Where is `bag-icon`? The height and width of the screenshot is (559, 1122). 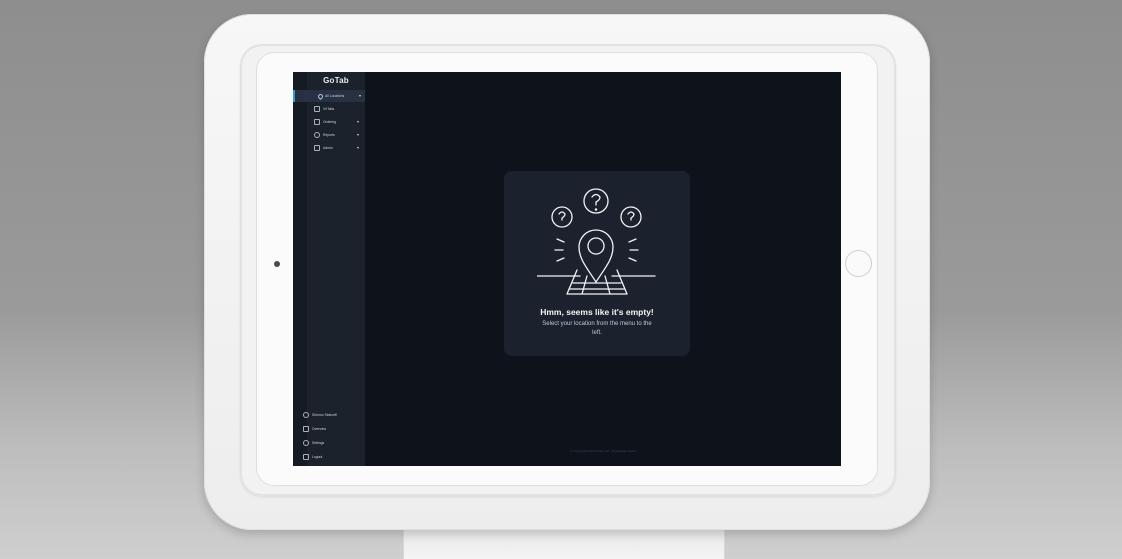 bag-icon is located at coordinates (317, 148).